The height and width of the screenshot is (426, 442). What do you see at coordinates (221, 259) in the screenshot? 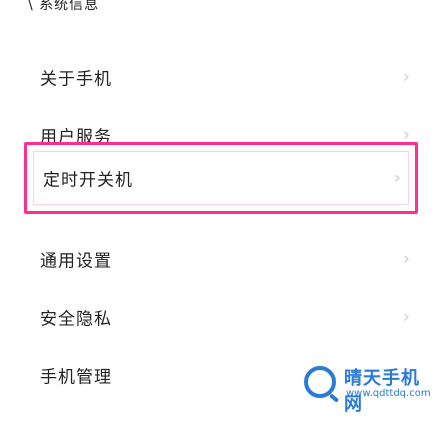
I see `menu-item-general-settings: 通用设置 ›` at bounding box center [221, 259].